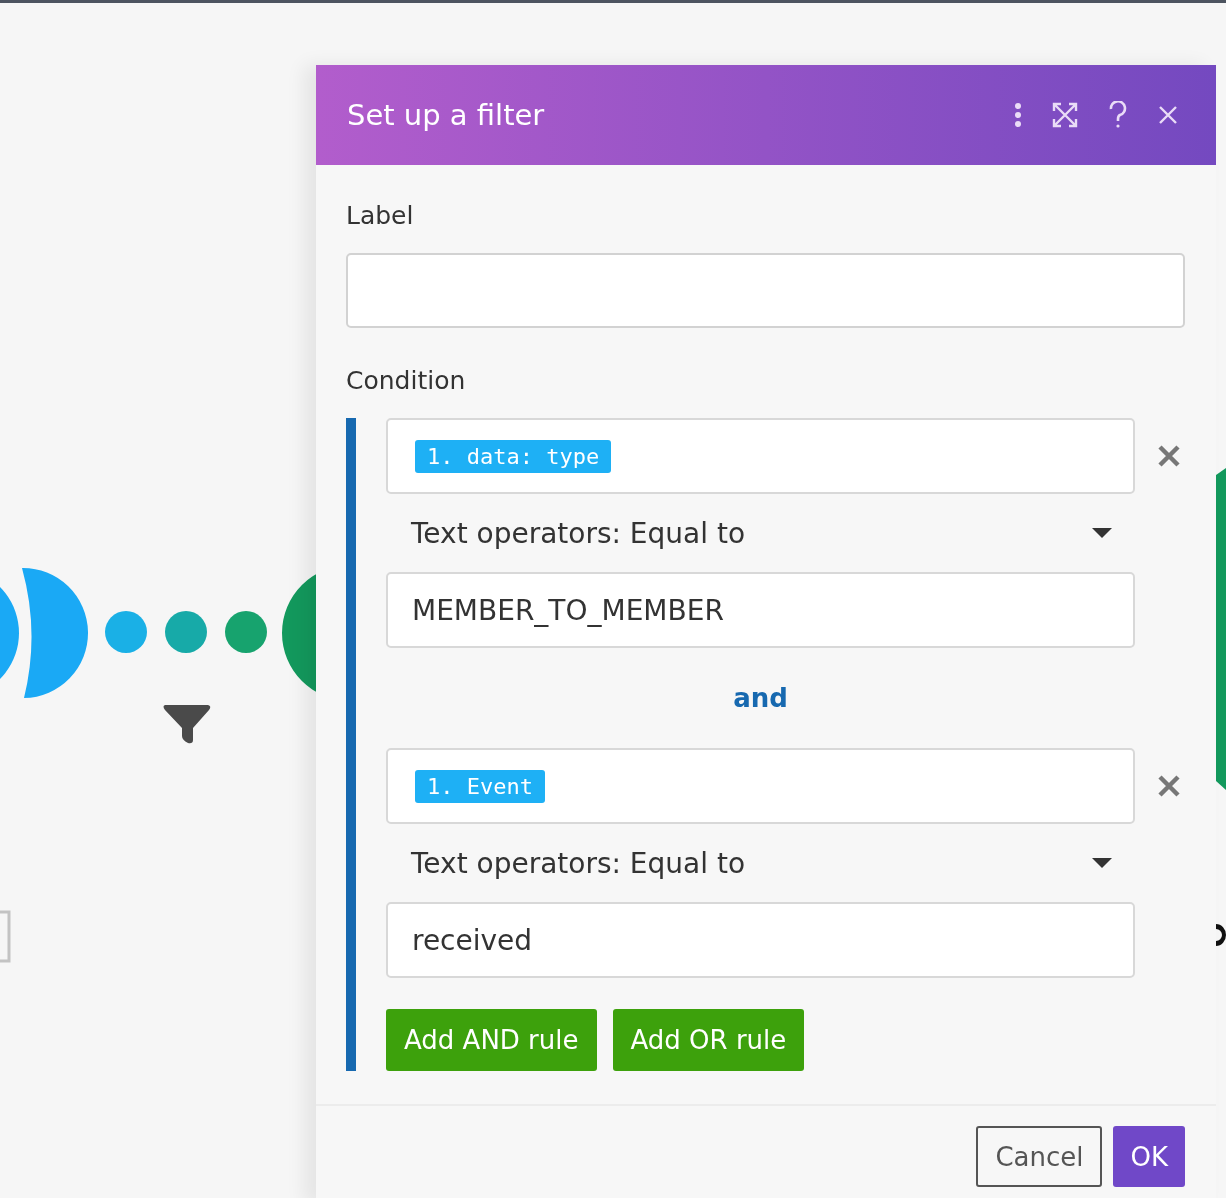 Image resolution: width=1226 pixels, height=1198 pixels. I want to click on field-label: Label, so click(380, 216).